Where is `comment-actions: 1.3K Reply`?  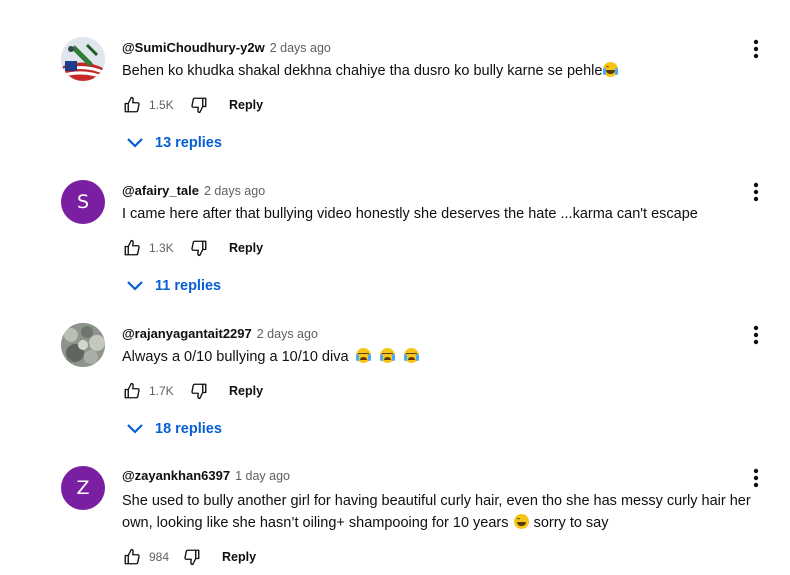
comment-actions: 1.3K Reply is located at coordinates (192, 248).